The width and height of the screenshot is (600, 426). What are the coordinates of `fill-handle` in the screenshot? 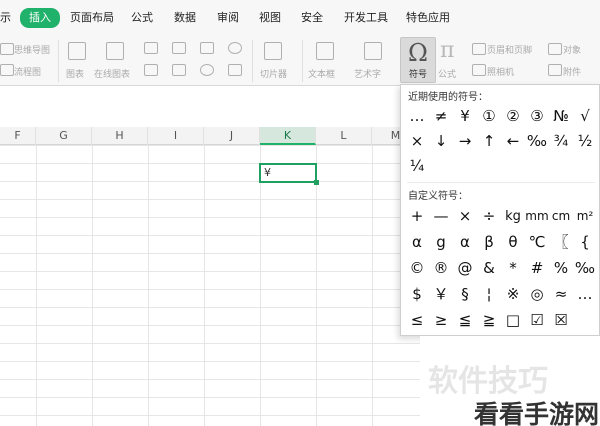 It's located at (316, 182).